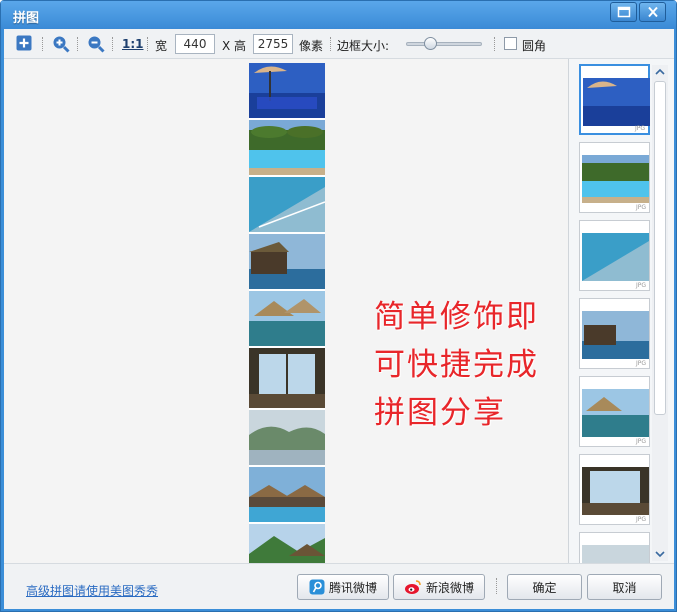  I want to click on close-button, so click(652, 12).